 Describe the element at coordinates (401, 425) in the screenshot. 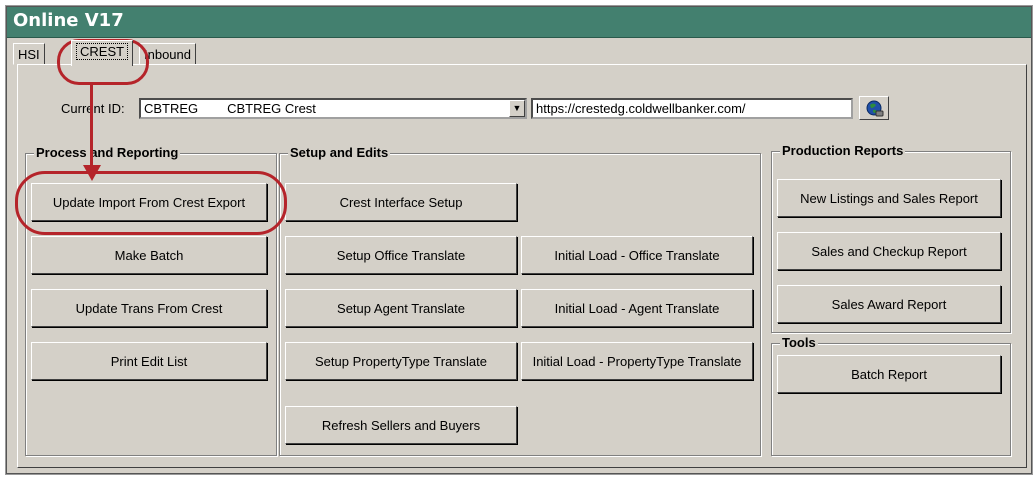

I see `refresh-sellers-buyers-button: Refresh Sellers and Buyers` at that location.